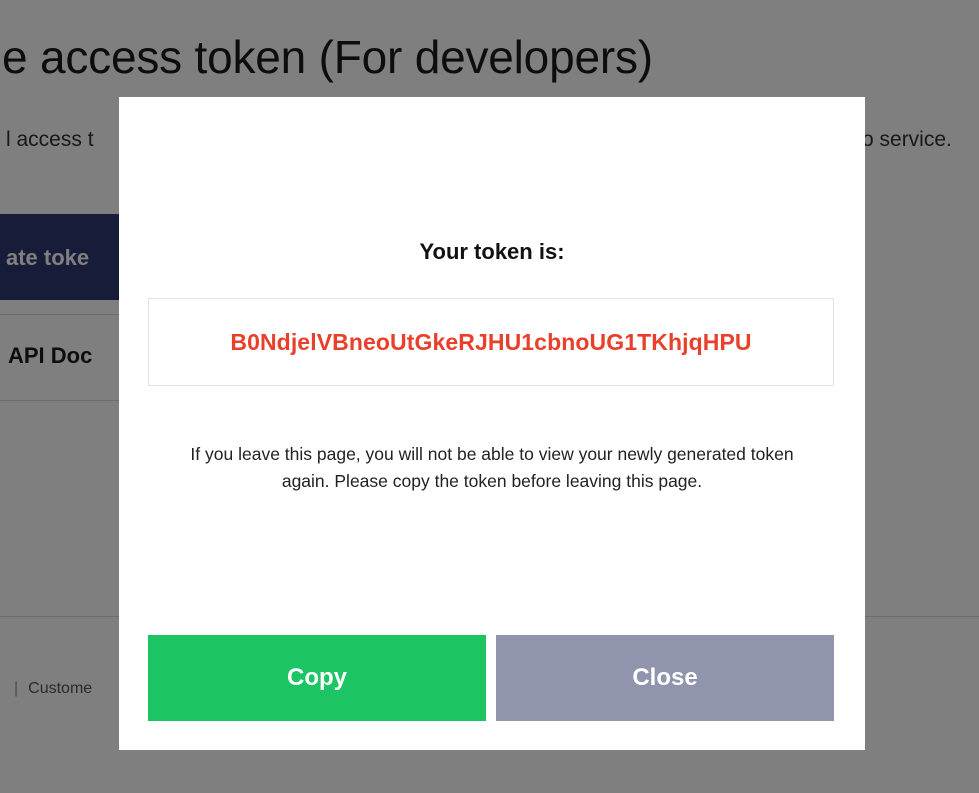 This screenshot has height=793, width=979. I want to click on token-display-box: B0NdjelVBneoUtGkeRJHU1cbnoUG1TKhjqHPU, so click(491, 342).